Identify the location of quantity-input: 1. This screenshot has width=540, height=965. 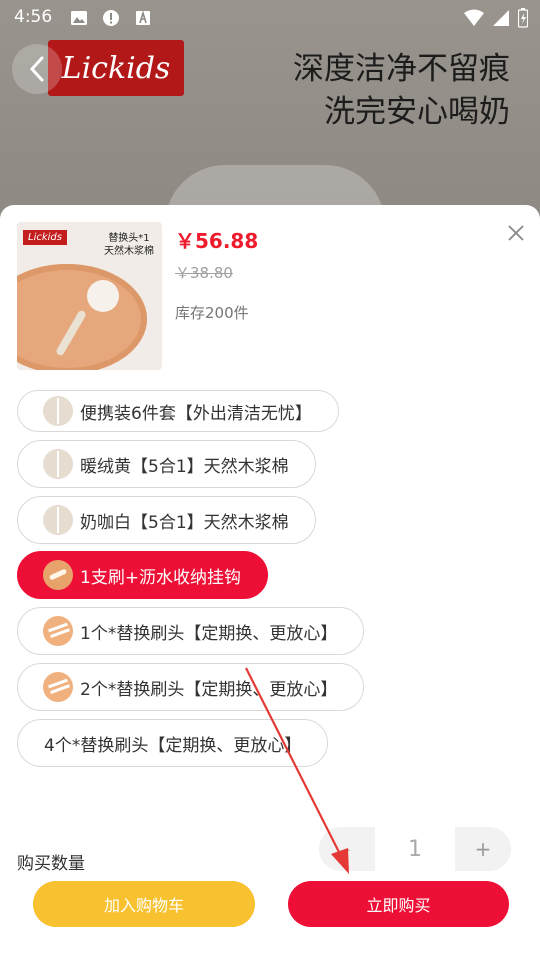
(415, 849).